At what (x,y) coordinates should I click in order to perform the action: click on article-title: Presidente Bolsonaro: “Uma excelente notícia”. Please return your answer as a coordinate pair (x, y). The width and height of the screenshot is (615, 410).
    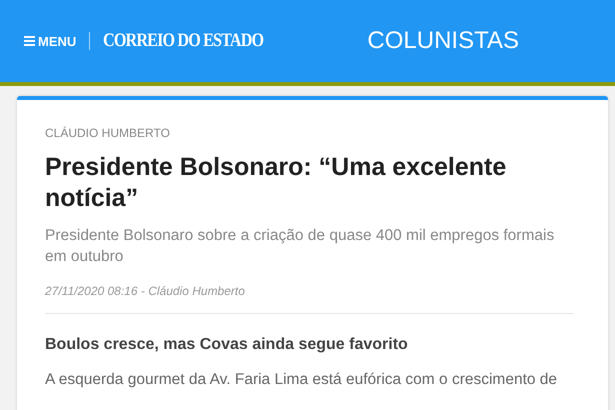
    Looking at the image, I should click on (276, 183).